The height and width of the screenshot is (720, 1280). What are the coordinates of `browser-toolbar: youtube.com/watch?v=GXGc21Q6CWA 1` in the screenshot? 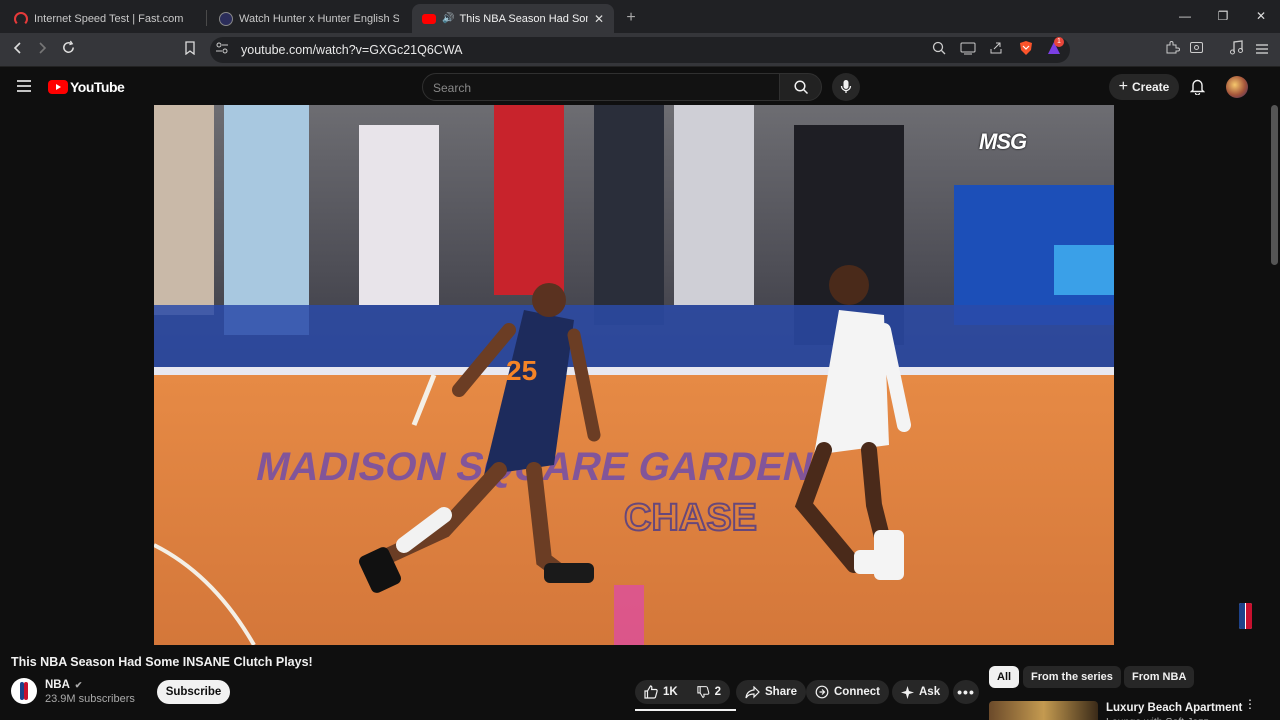 It's located at (640, 50).